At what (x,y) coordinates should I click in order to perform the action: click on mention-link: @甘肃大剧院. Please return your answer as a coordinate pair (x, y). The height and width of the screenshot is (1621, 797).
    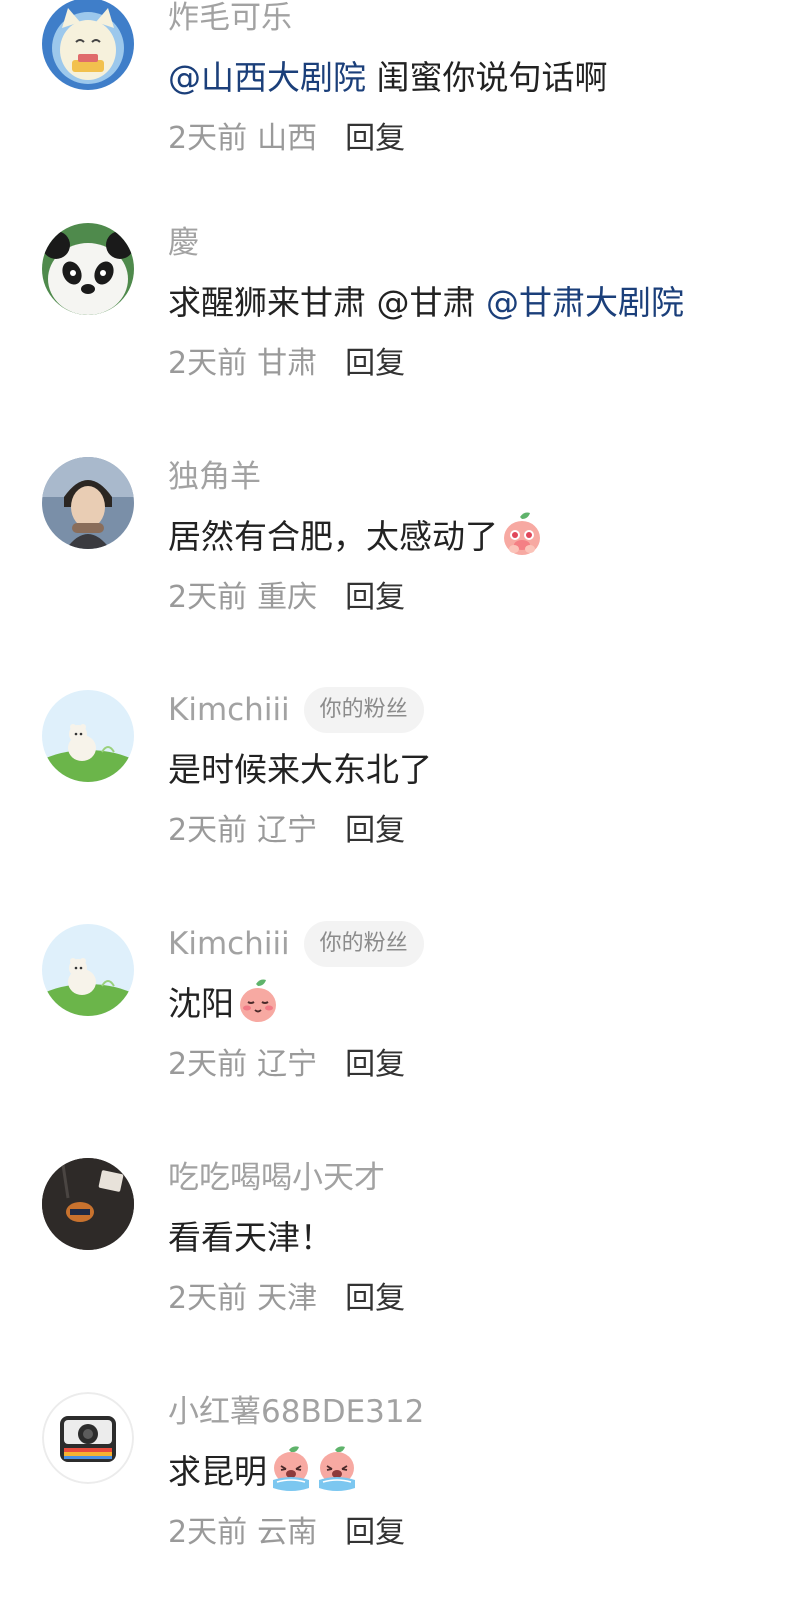
    Looking at the image, I should click on (585, 300).